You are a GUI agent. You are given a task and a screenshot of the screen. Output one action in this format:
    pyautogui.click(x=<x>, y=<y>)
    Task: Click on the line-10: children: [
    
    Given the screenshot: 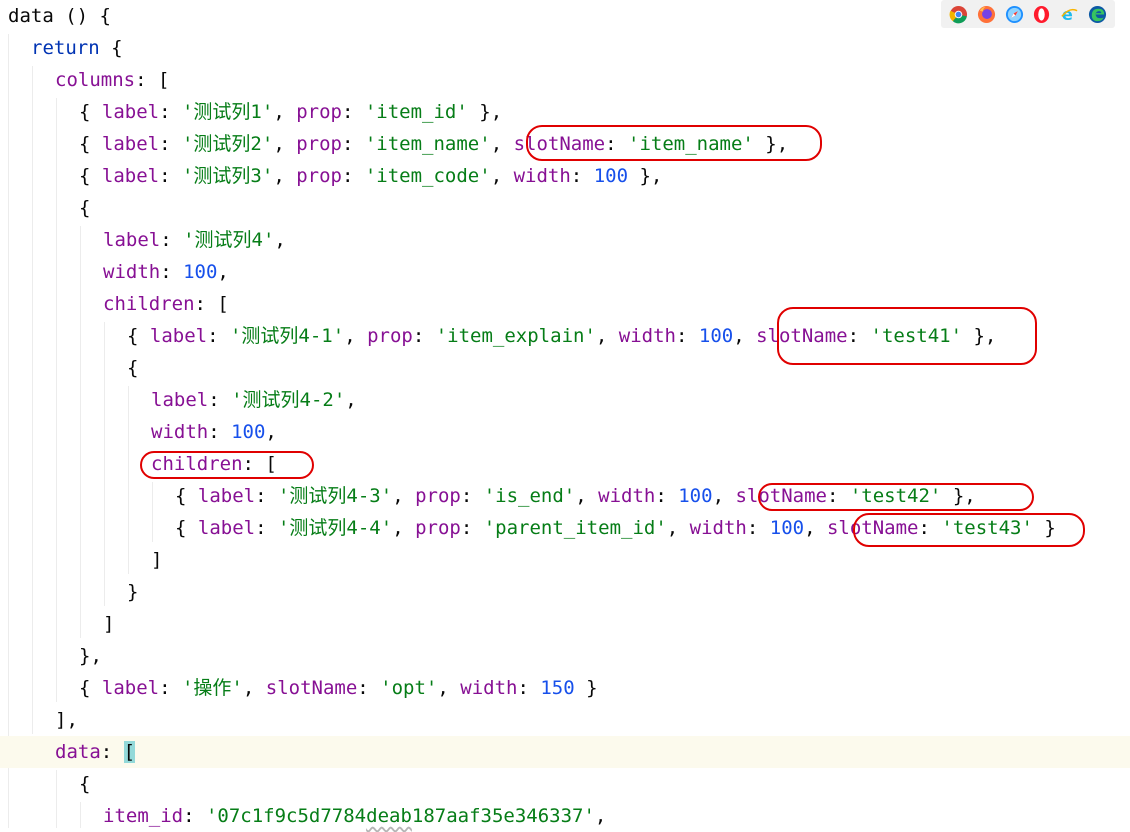 What is the action you would take?
    pyautogui.click(x=565, y=304)
    